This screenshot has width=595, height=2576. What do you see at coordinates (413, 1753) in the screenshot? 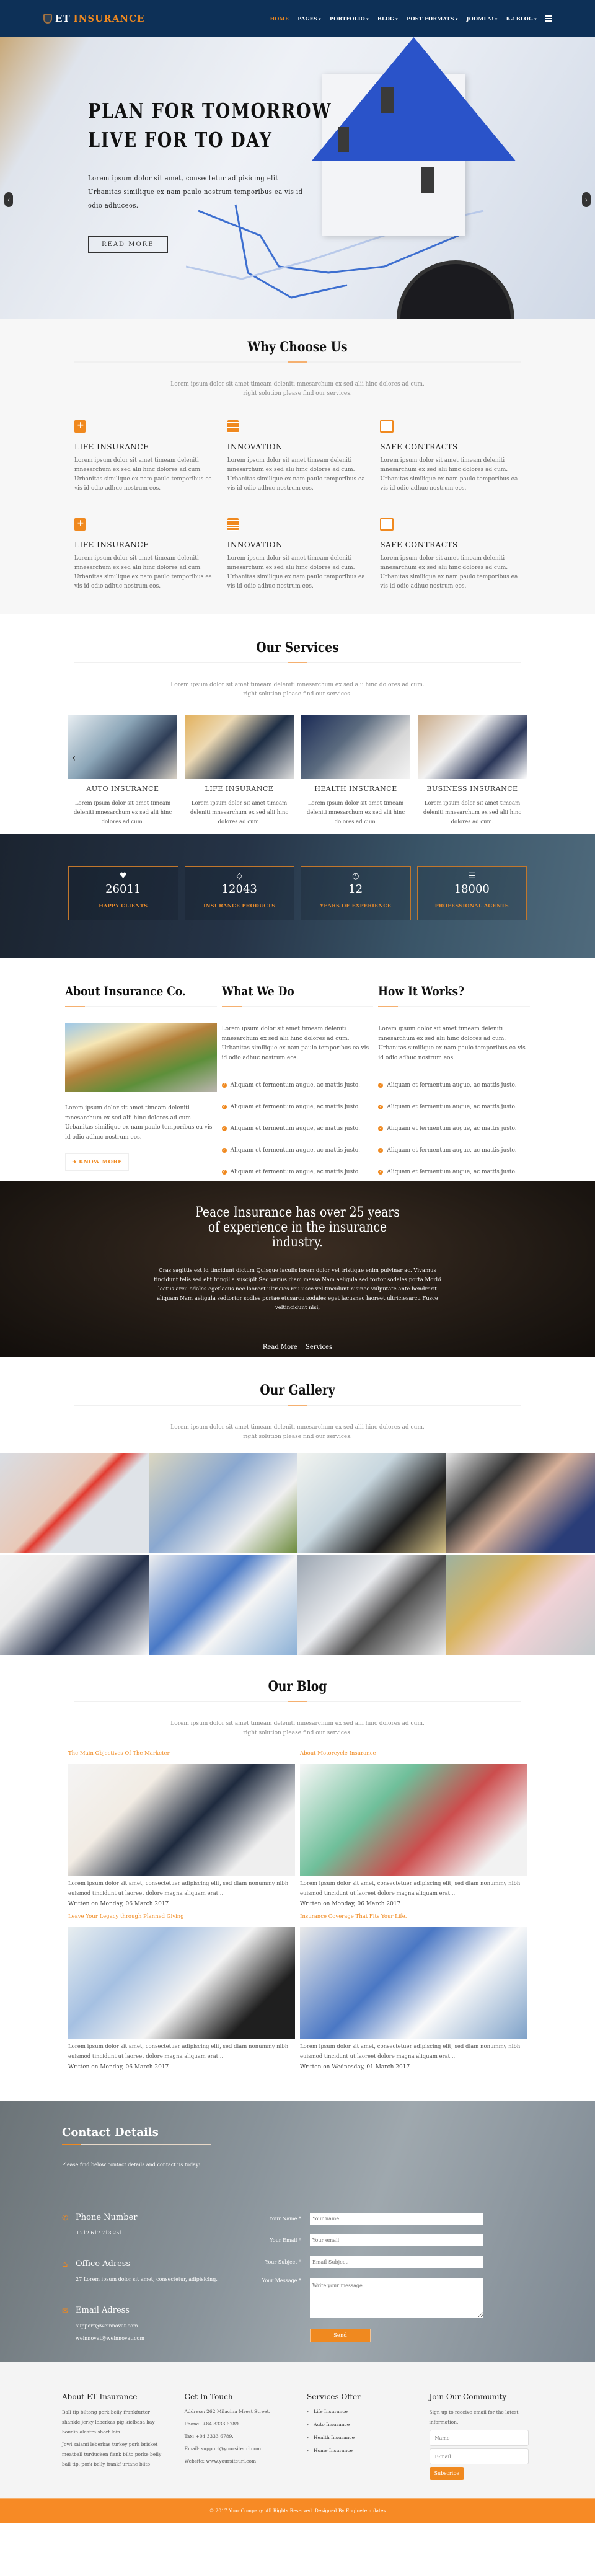
I see `post-title-link: About Motorcycle Insurance` at bounding box center [413, 1753].